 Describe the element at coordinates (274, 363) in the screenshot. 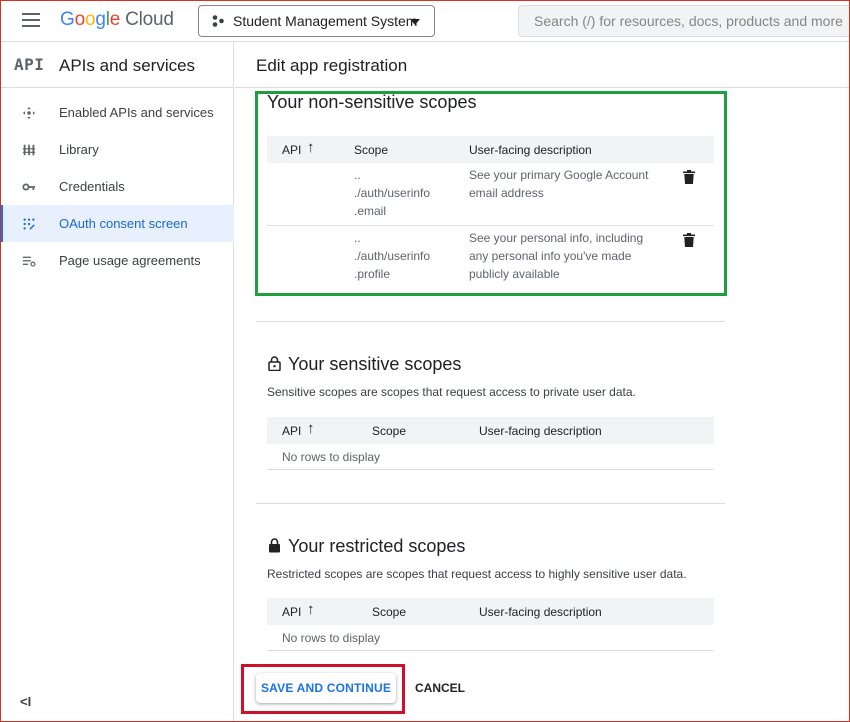

I see `lock-open-icon` at that location.